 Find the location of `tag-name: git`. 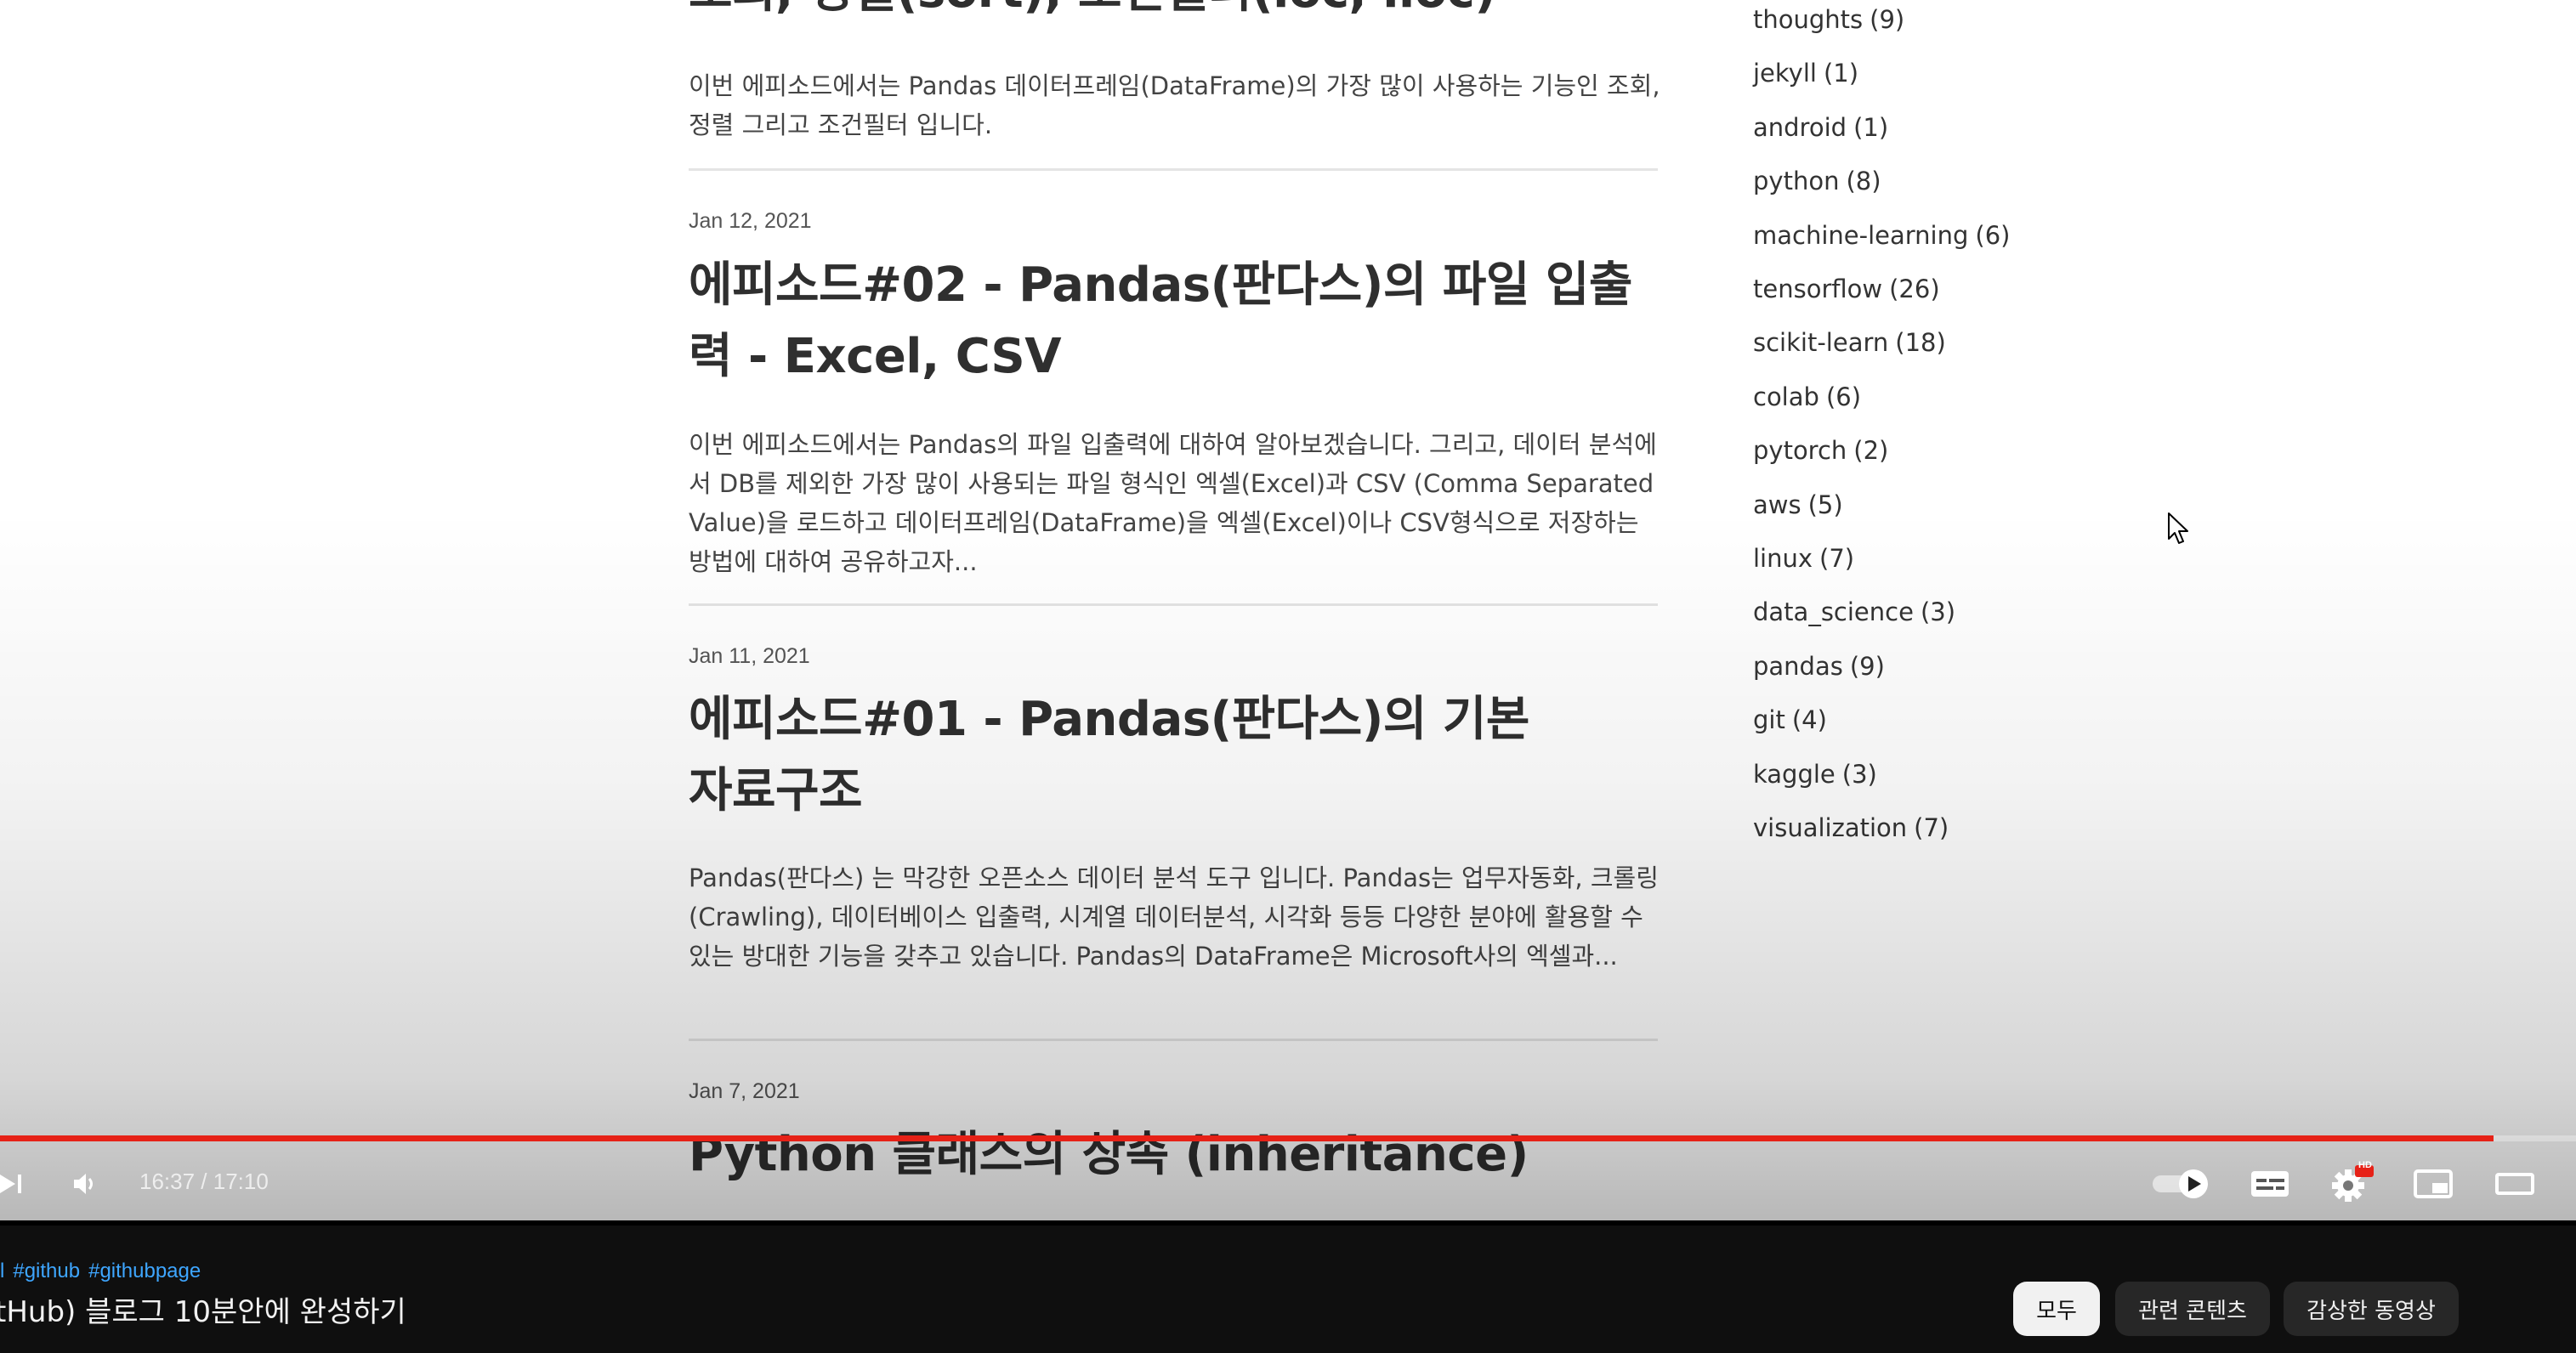

tag-name: git is located at coordinates (1769, 720).